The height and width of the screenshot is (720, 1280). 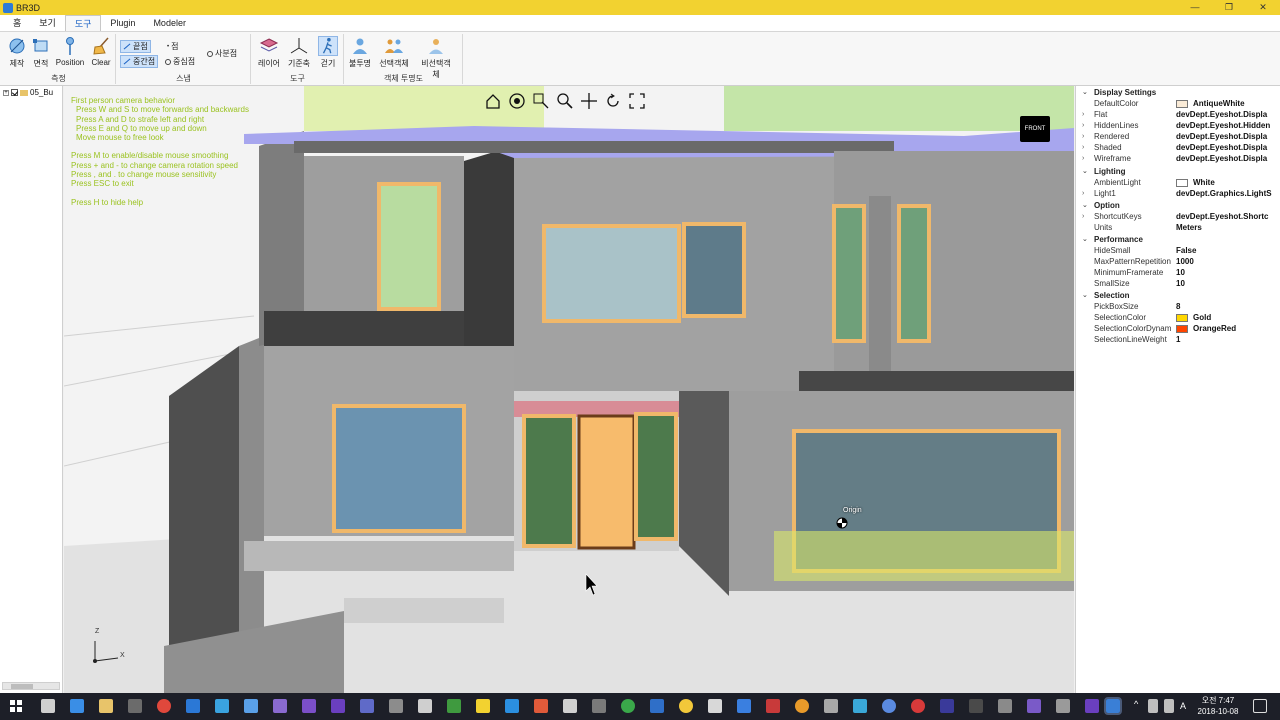 I want to click on snap-midpoint: 중간점, so click(x=139, y=61).